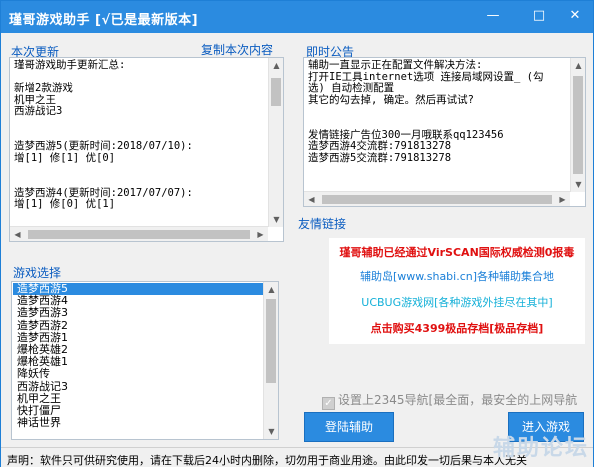 This screenshot has width=594, height=468. Describe the element at coordinates (138, 361) in the screenshot. I see `game-list-item: 爆枪英雄1` at that location.